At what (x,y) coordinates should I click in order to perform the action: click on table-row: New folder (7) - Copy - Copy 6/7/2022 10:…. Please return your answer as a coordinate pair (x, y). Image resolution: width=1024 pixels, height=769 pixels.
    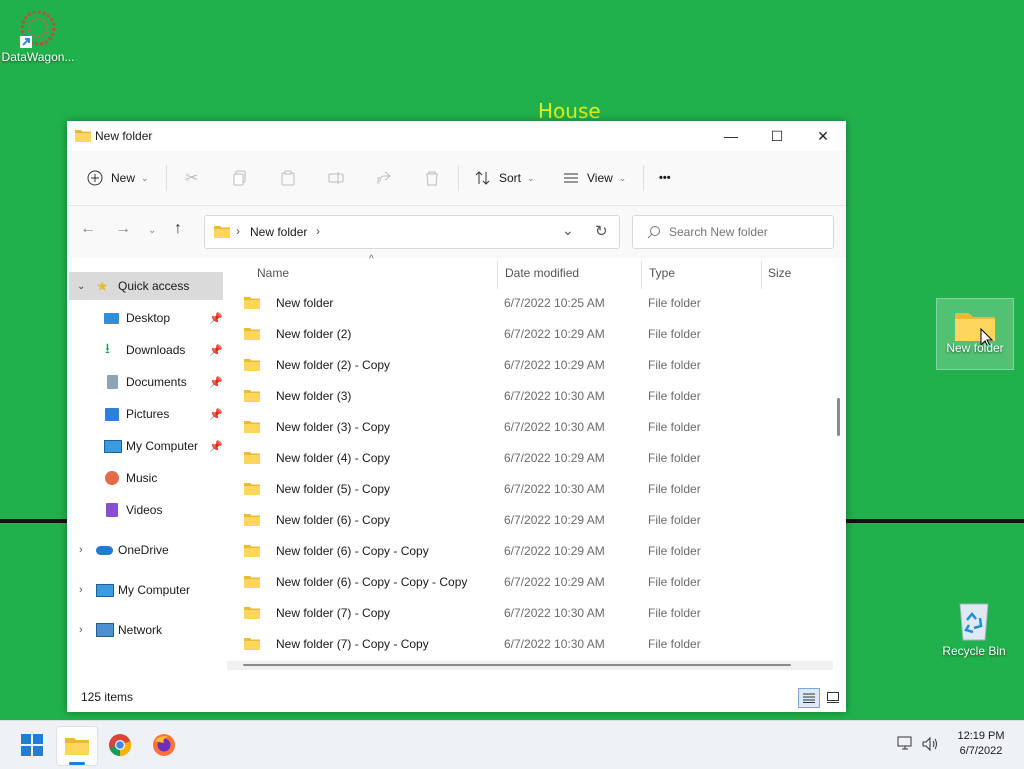
    Looking at the image, I should click on (534, 644).